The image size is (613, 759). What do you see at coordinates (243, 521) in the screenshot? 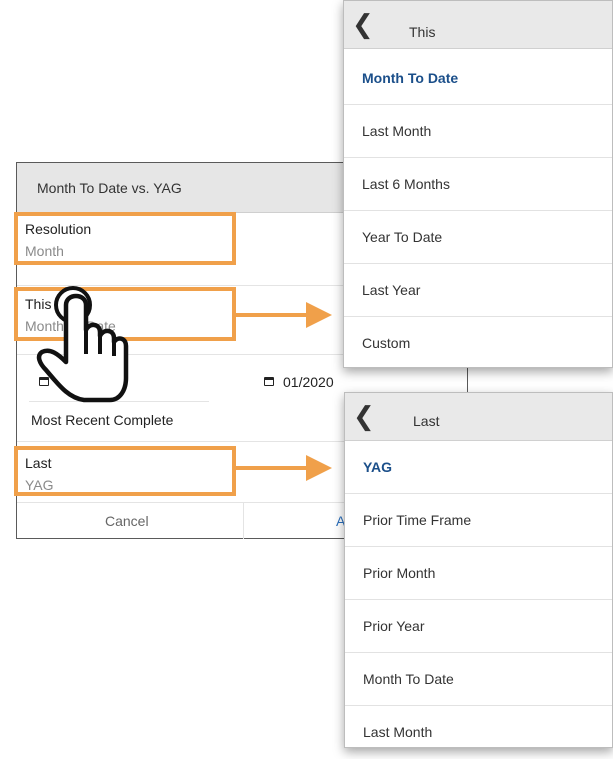
I see `footer-divider` at bounding box center [243, 521].